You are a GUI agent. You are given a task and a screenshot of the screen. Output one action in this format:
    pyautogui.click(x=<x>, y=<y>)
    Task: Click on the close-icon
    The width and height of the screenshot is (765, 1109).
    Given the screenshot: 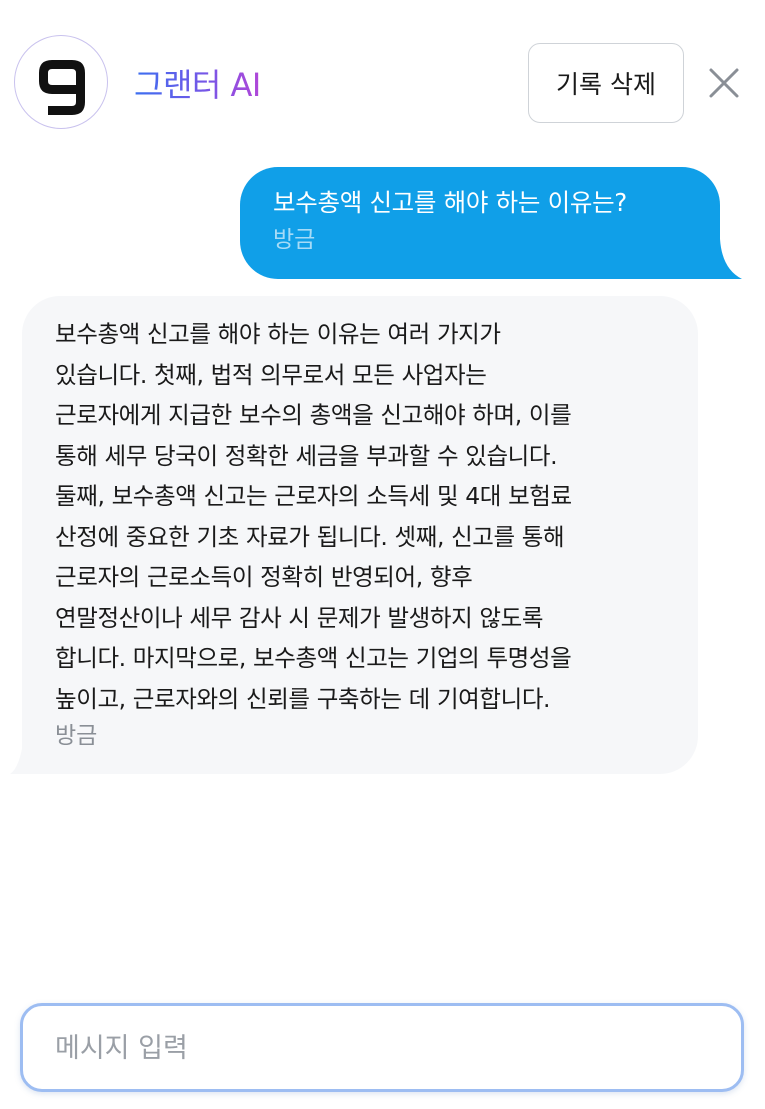 What is the action you would take?
    pyautogui.click(x=724, y=83)
    